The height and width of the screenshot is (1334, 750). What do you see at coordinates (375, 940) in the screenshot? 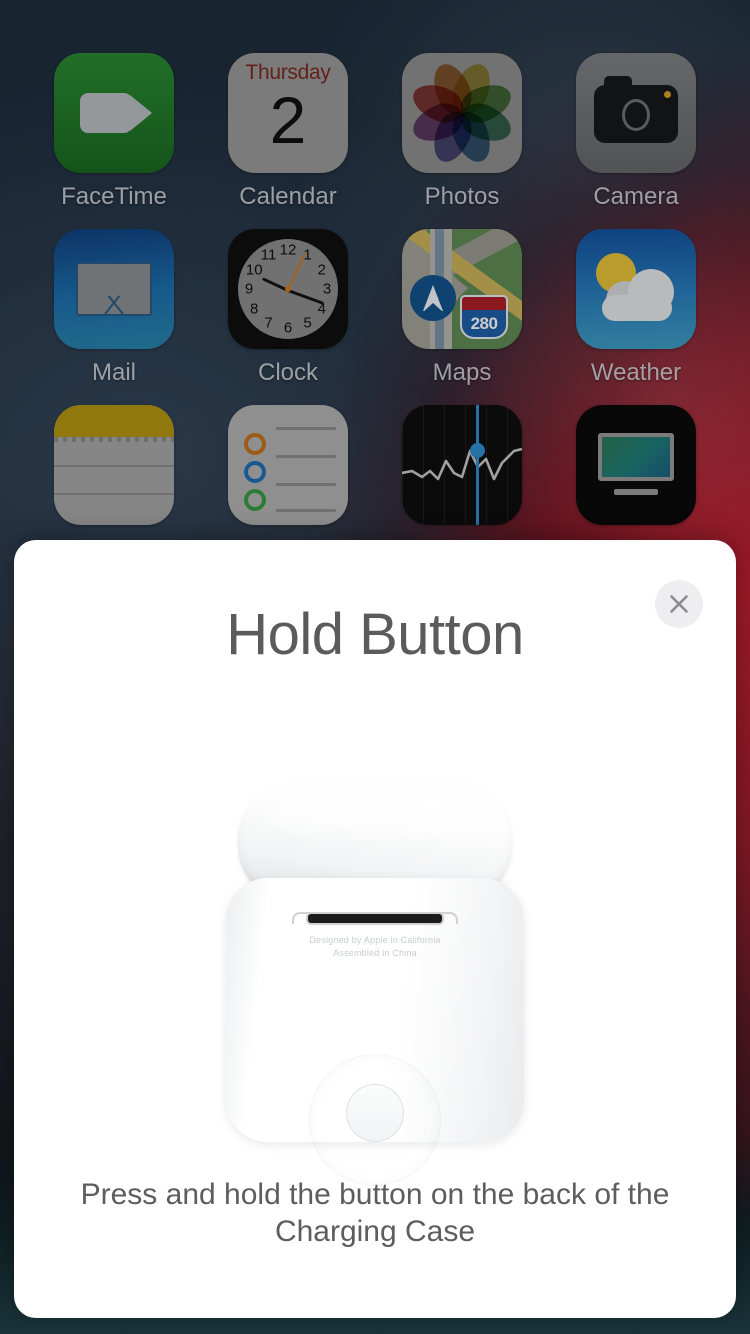
I see `case-engraving-line-1: Designed by Apple in California` at bounding box center [375, 940].